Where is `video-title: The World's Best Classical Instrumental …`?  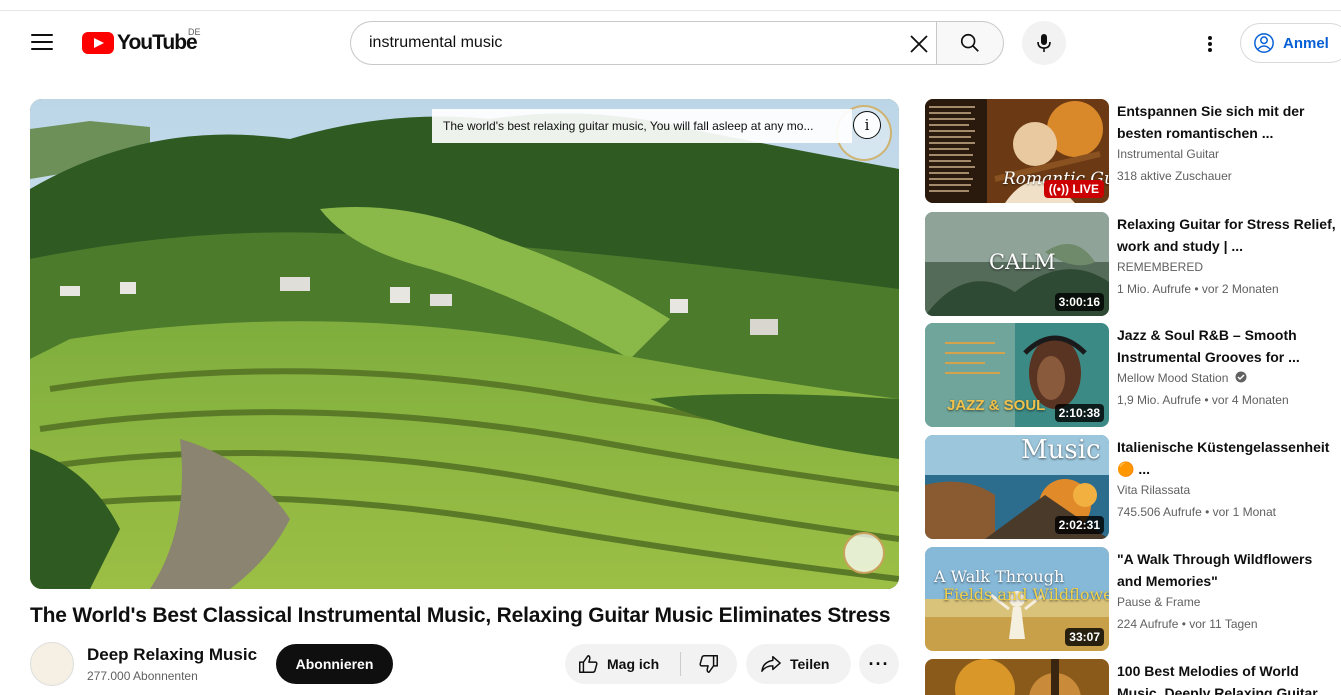 video-title: The World's Best Classical Instrumental … is located at coordinates (460, 615).